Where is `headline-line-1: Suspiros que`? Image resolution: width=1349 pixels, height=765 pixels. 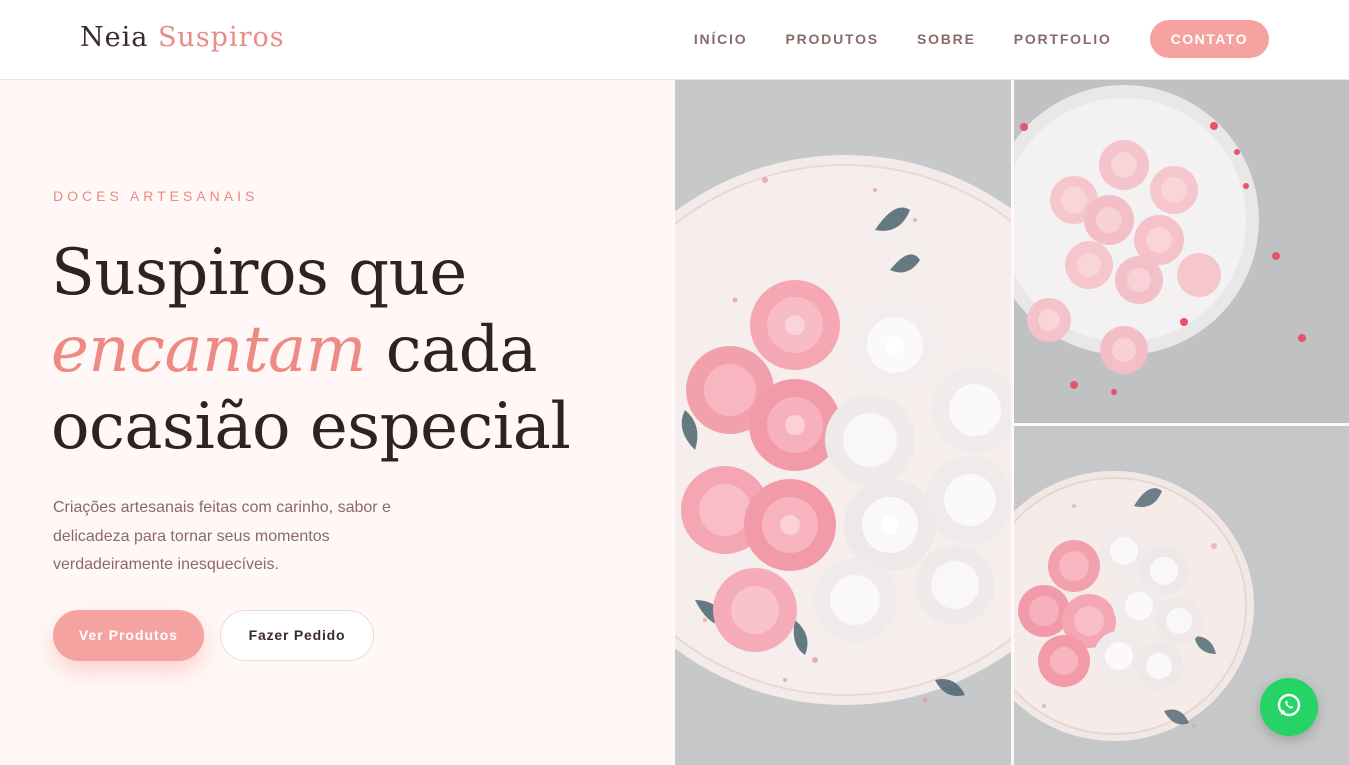
headline-line-1: Suspiros que is located at coordinates (259, 273).